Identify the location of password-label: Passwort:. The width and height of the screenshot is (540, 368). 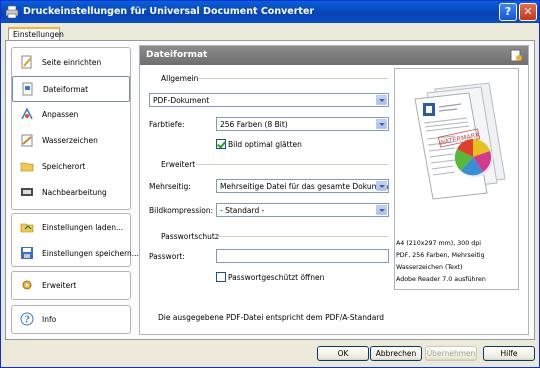
(167, 256).